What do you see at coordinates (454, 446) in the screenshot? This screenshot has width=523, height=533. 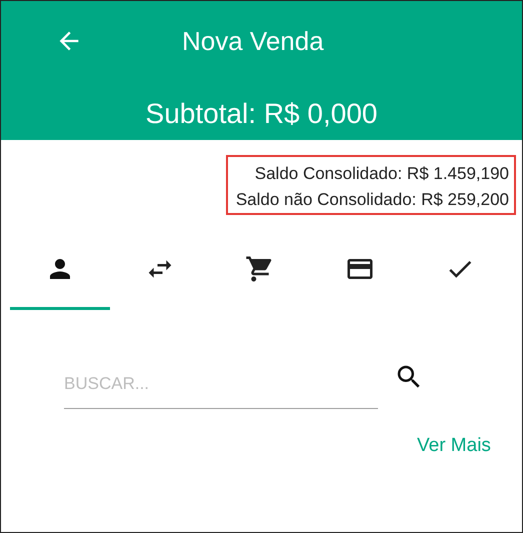 I see `see-more-link: Ver Mais` at bounding box center [454, 446].